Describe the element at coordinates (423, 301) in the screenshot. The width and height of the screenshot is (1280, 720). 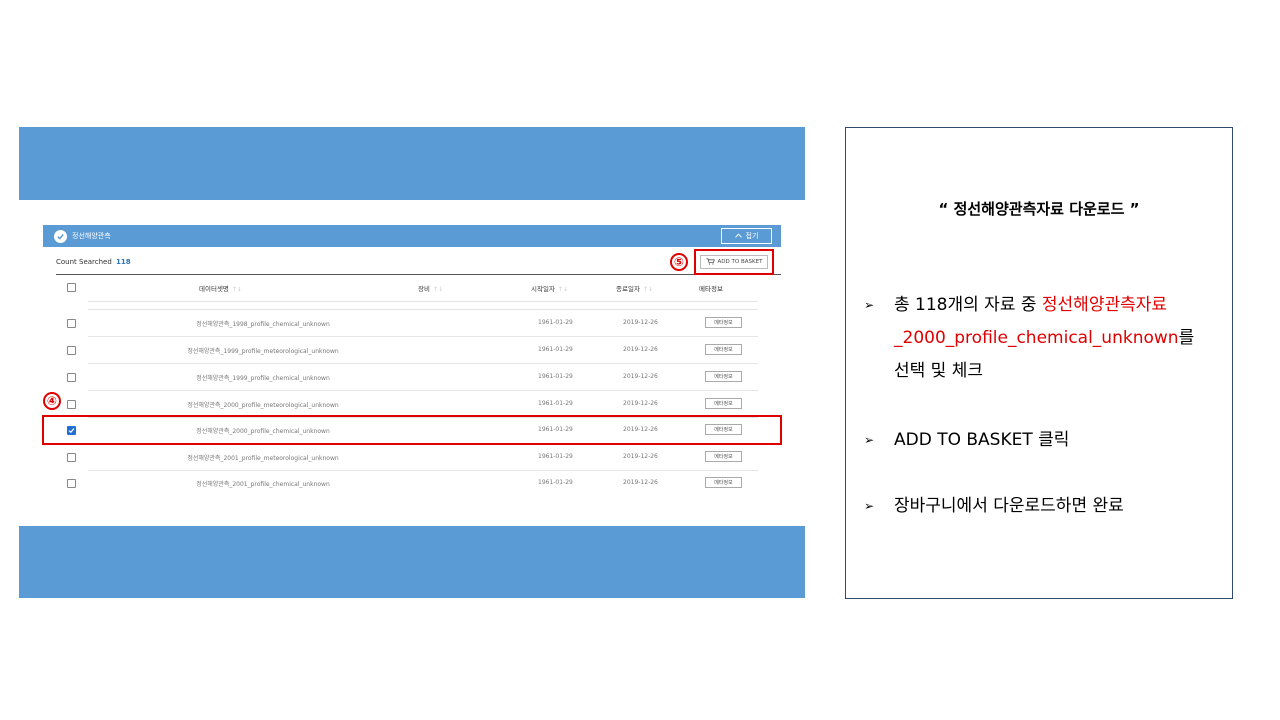
I see `header-bottom-line` at that location.